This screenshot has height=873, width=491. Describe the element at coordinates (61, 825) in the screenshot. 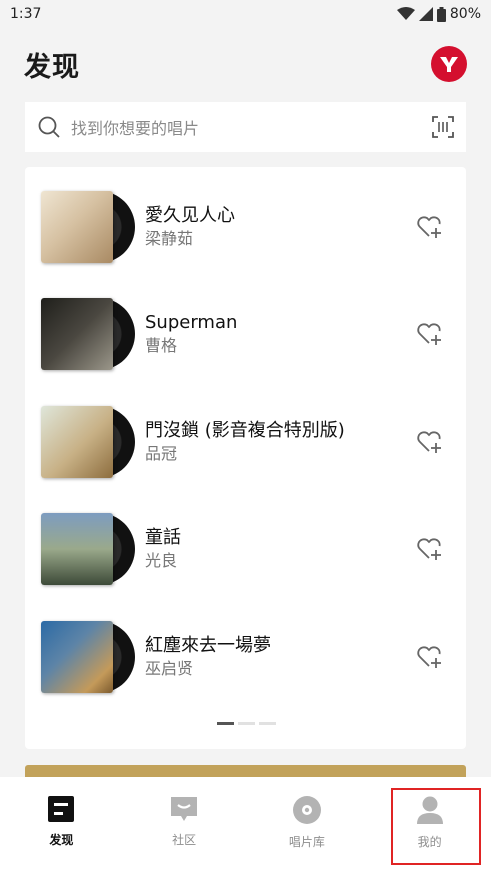

I see `tab-discover: 发现` at that location.